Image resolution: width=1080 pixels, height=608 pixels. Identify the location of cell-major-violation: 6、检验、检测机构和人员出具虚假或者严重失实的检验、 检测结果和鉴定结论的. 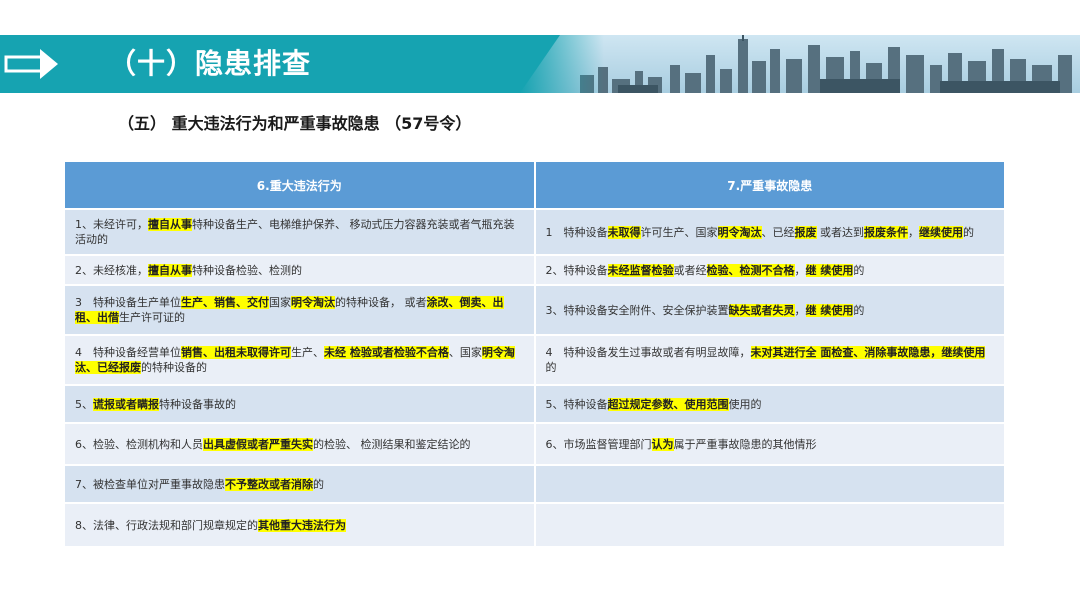
(299, 444).